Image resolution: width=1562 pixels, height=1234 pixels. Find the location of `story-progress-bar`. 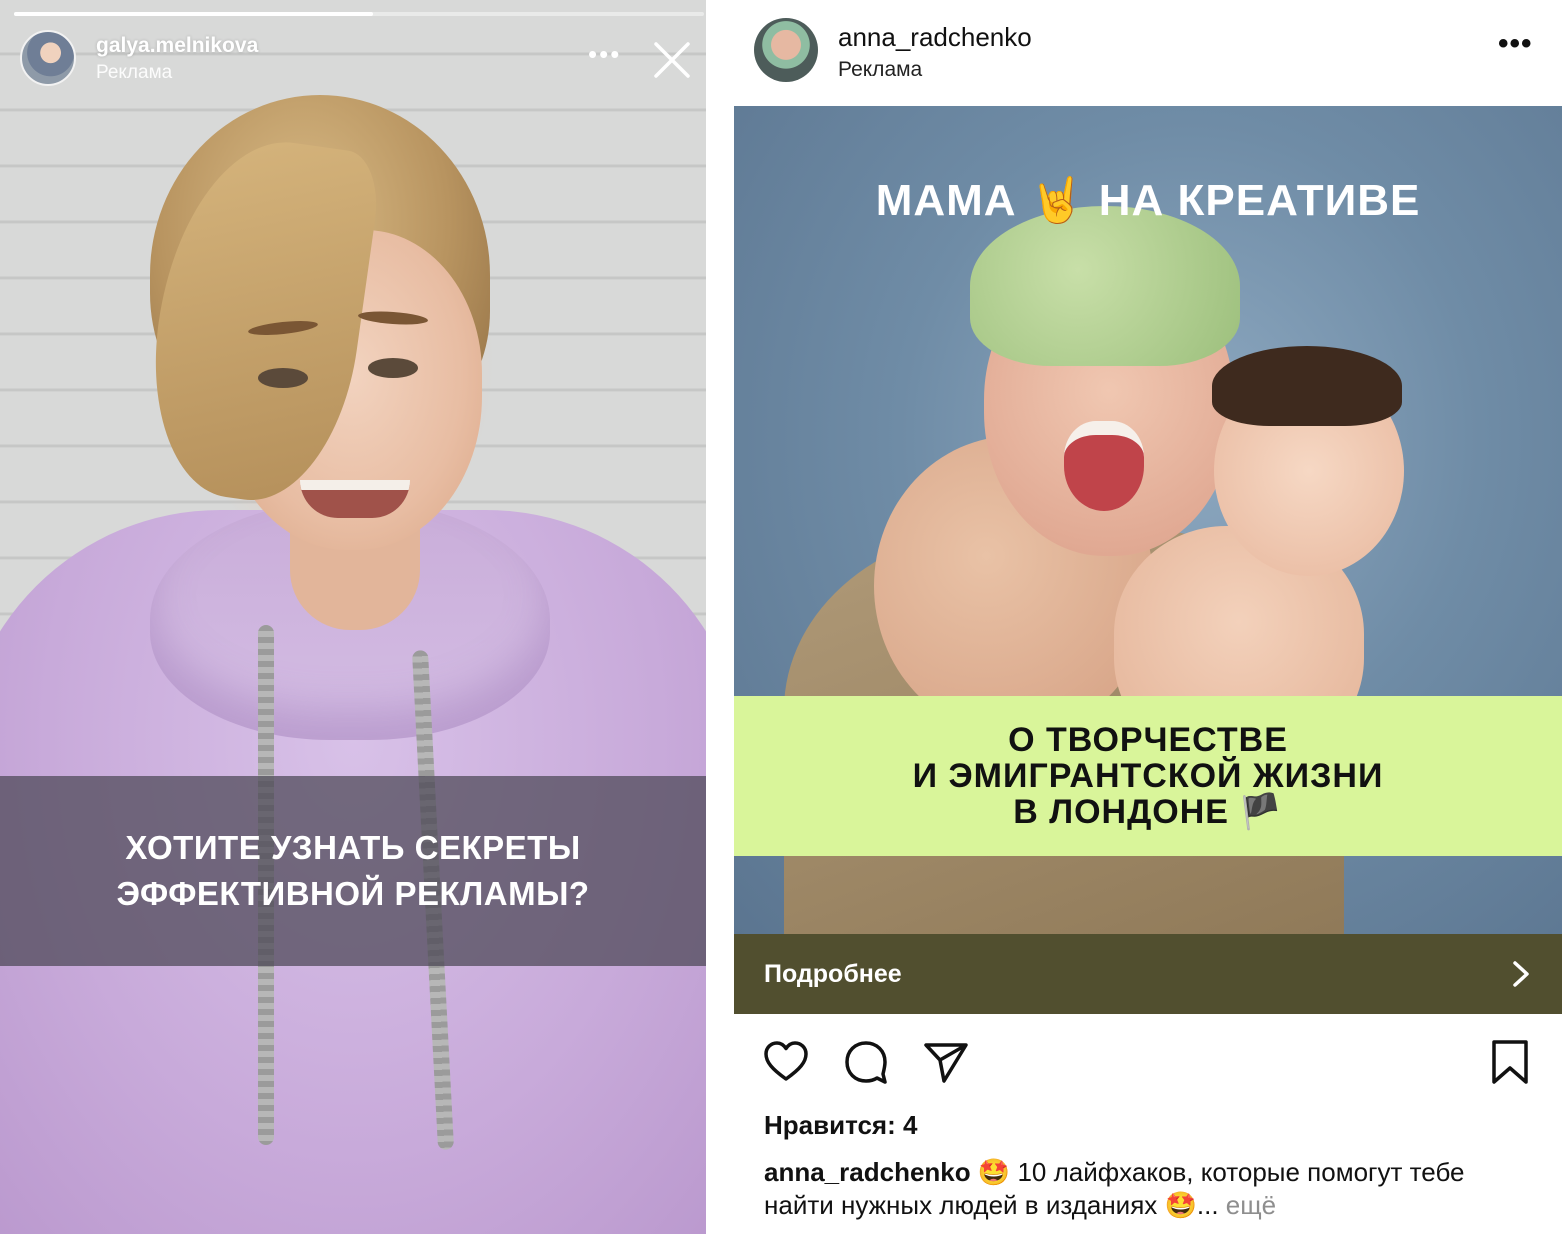

story-progress-bar is located at coordinates (359, 14).